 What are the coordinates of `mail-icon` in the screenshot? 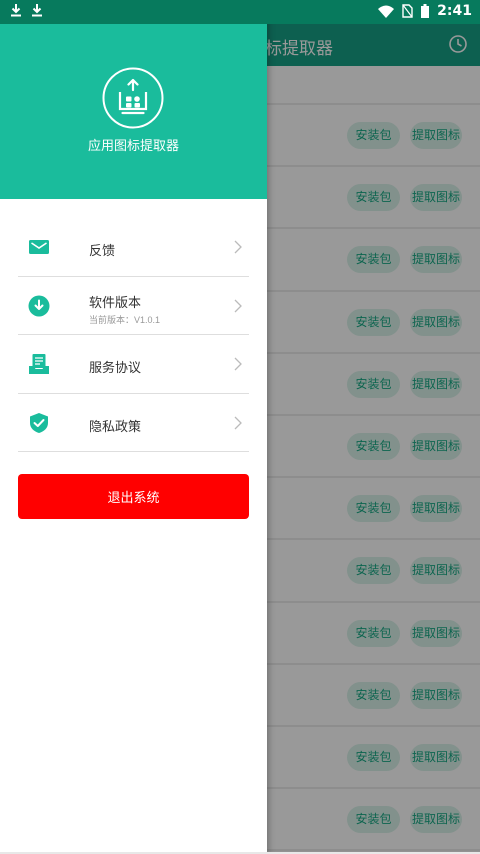 It's located at (39, 247).